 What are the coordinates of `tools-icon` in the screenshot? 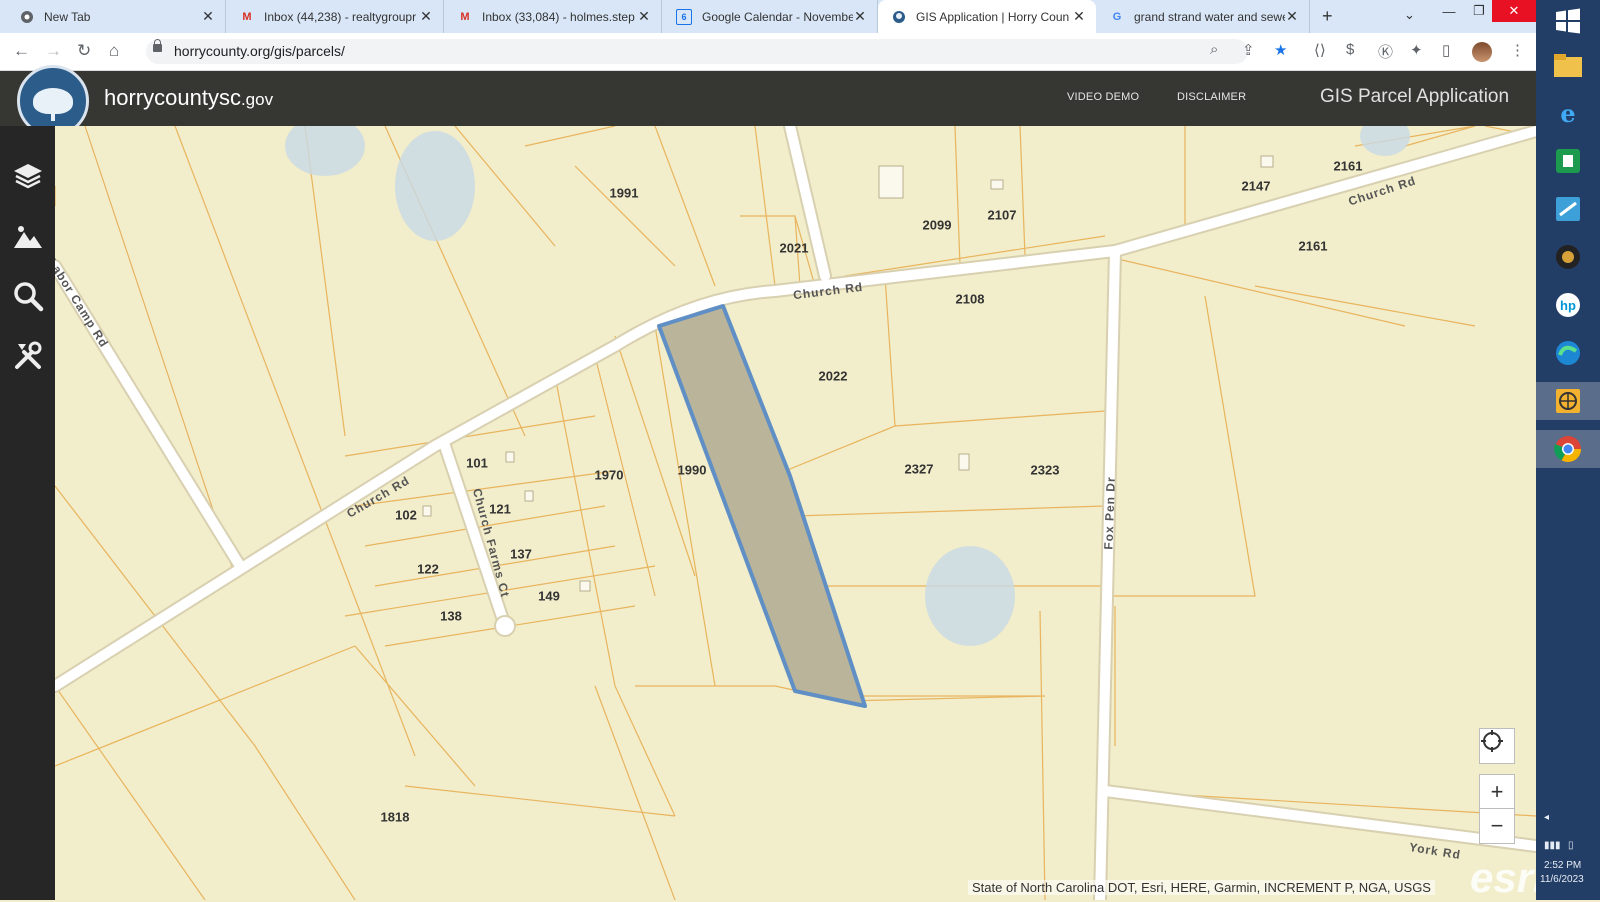 It's located at (28, 356).